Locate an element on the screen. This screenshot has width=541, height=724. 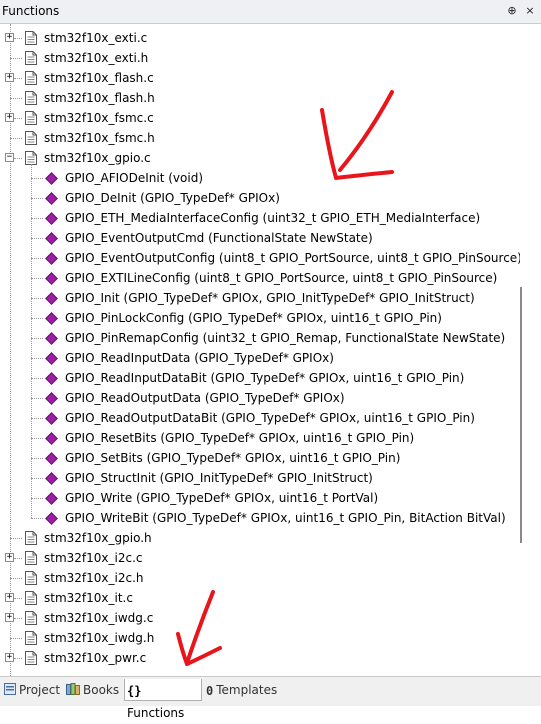
pin-icon: ⊕ is located at coordinates (512, 11).